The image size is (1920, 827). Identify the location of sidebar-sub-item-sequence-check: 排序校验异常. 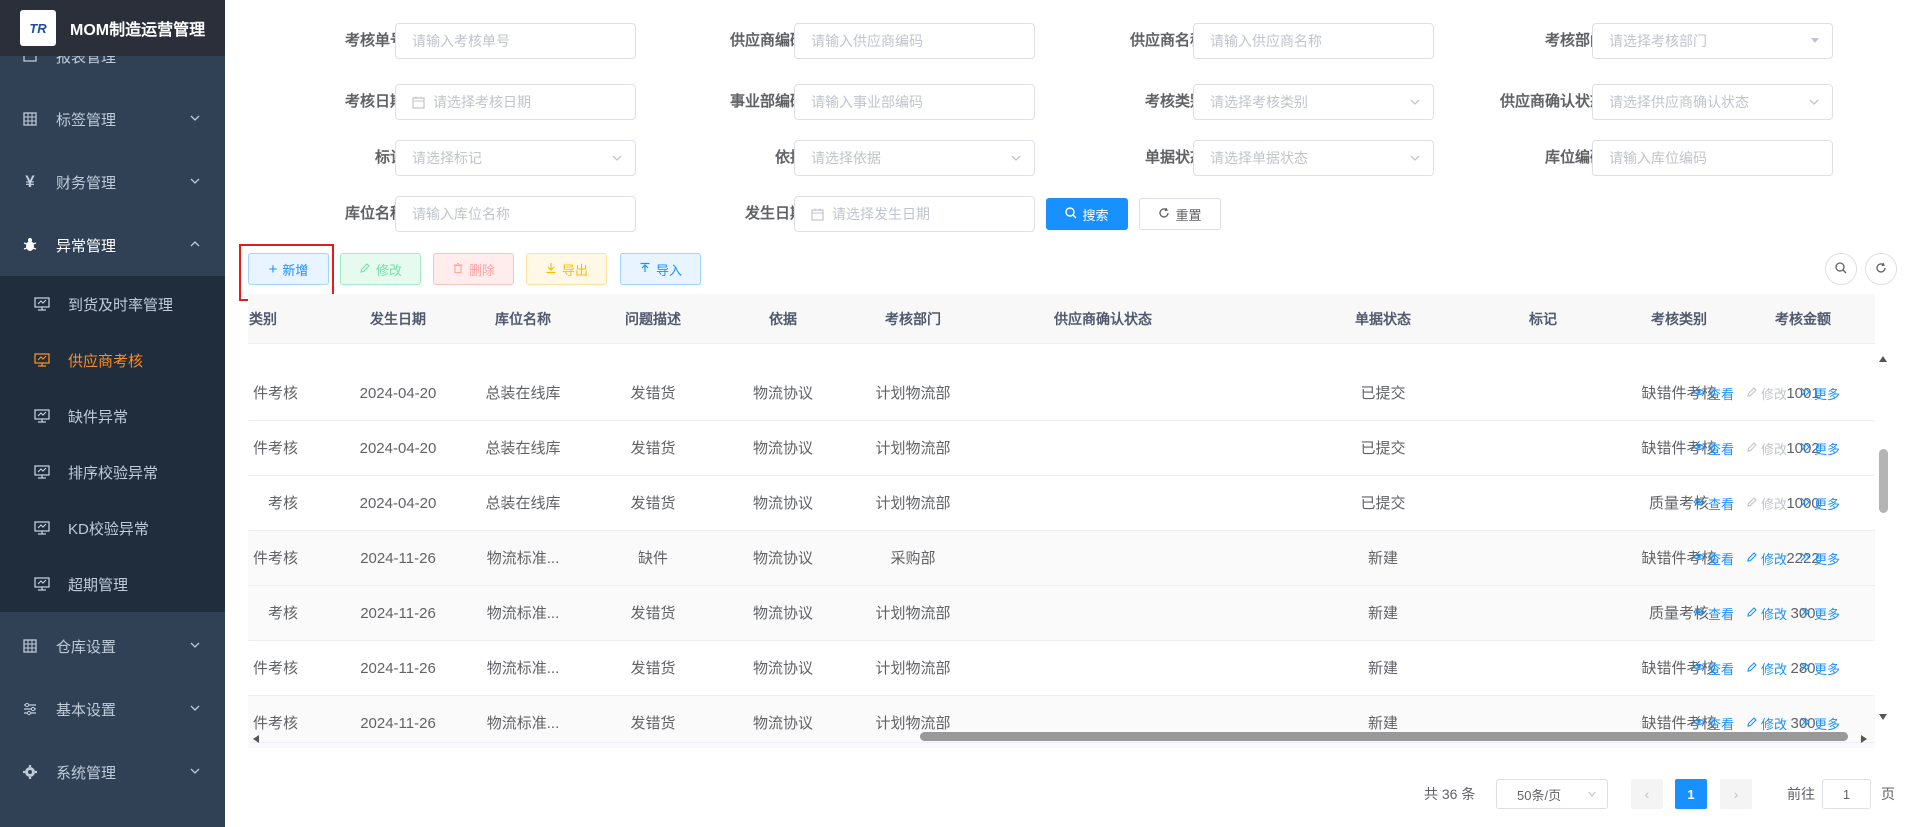
(112, 472).